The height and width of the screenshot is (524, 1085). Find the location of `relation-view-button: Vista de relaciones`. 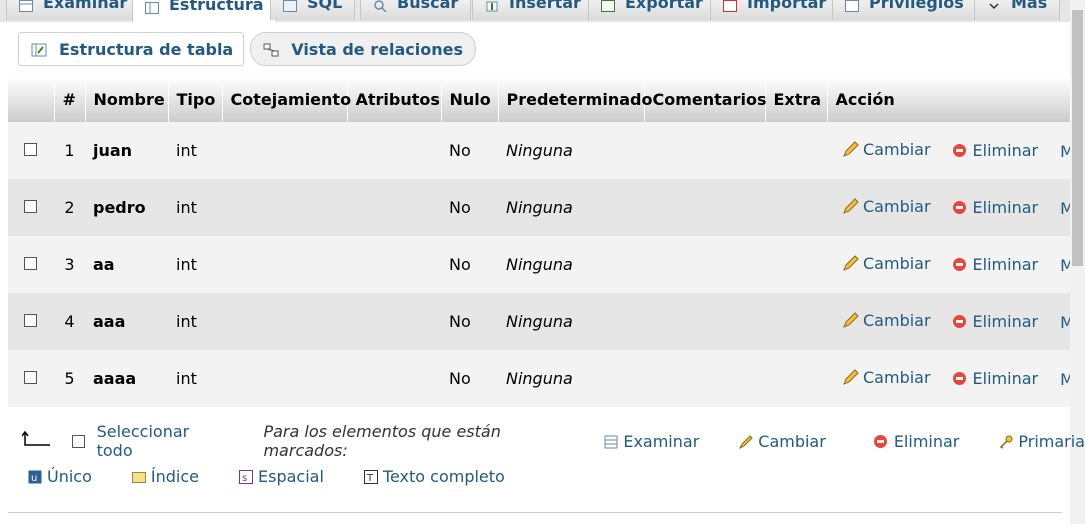

relation-view-button: Vista de relaciones is located at coordinates (363, 49).